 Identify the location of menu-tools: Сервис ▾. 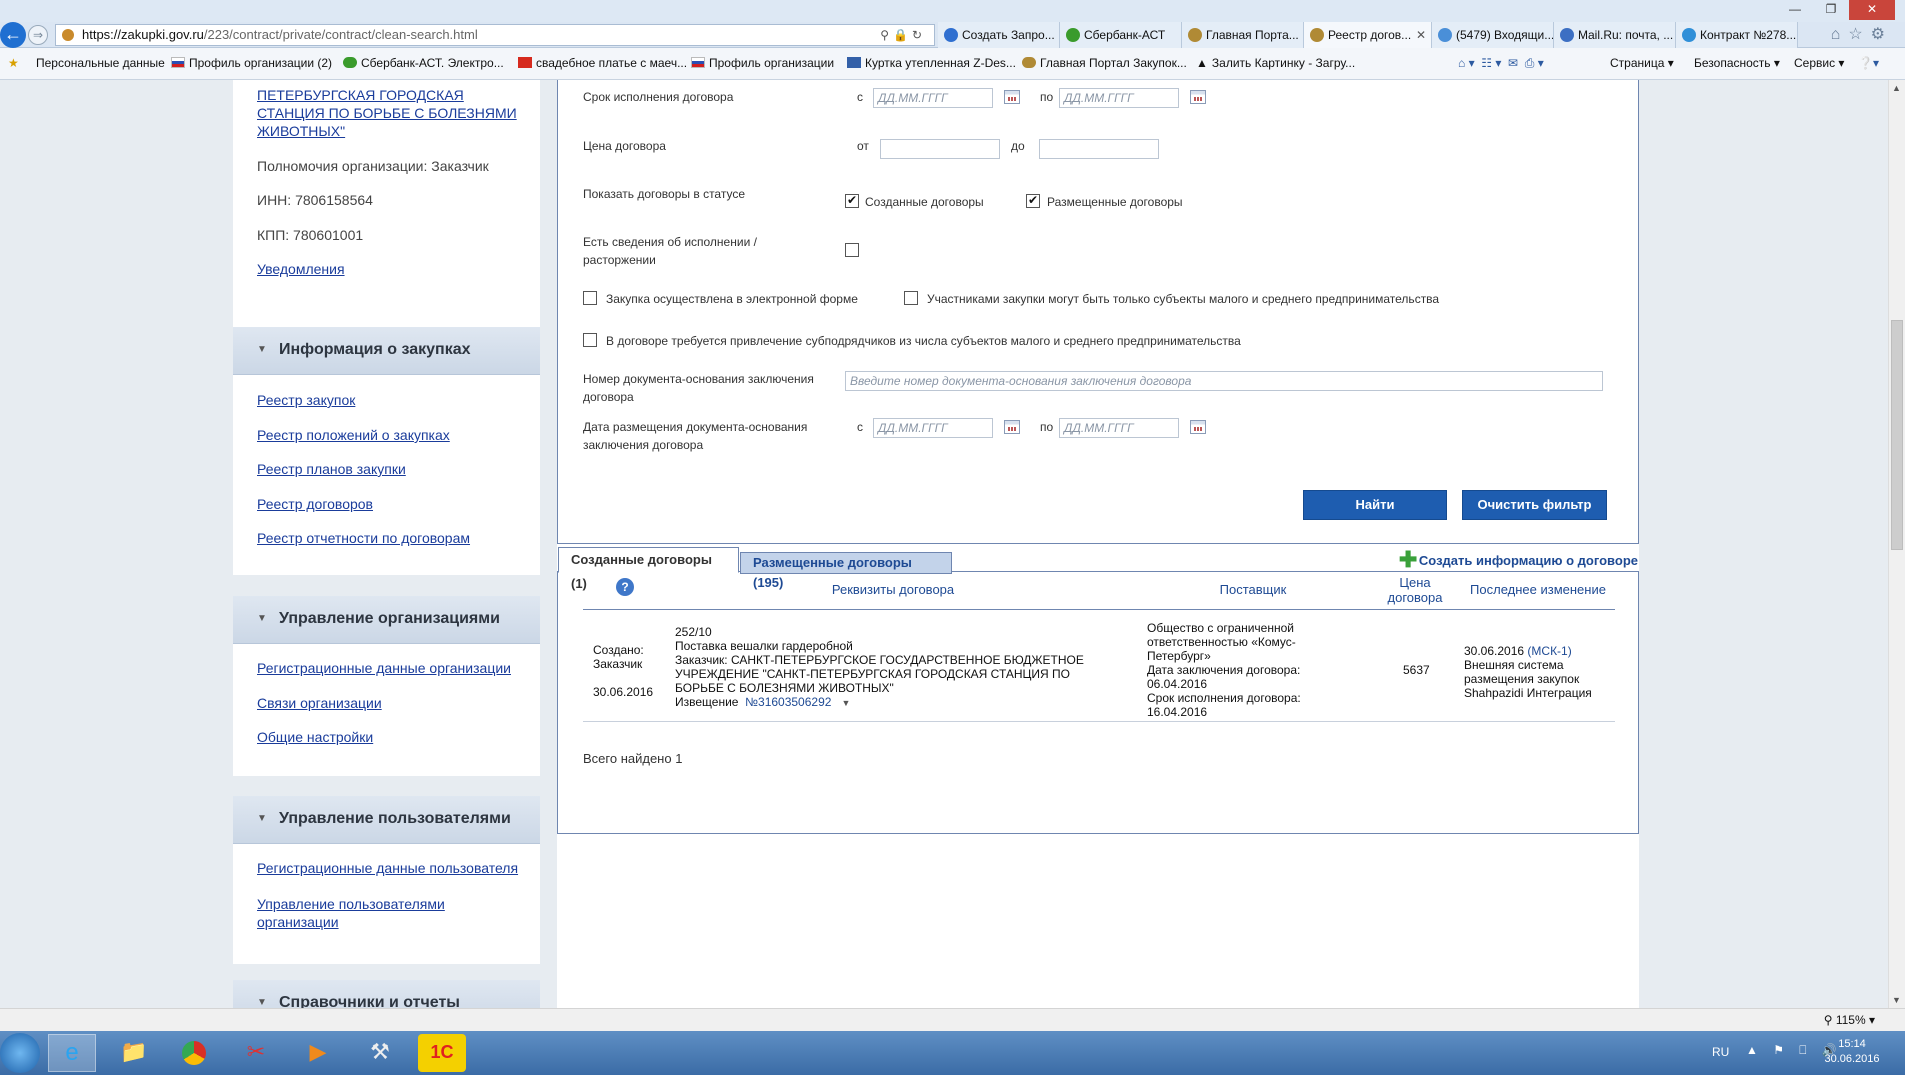
(1819, 63).